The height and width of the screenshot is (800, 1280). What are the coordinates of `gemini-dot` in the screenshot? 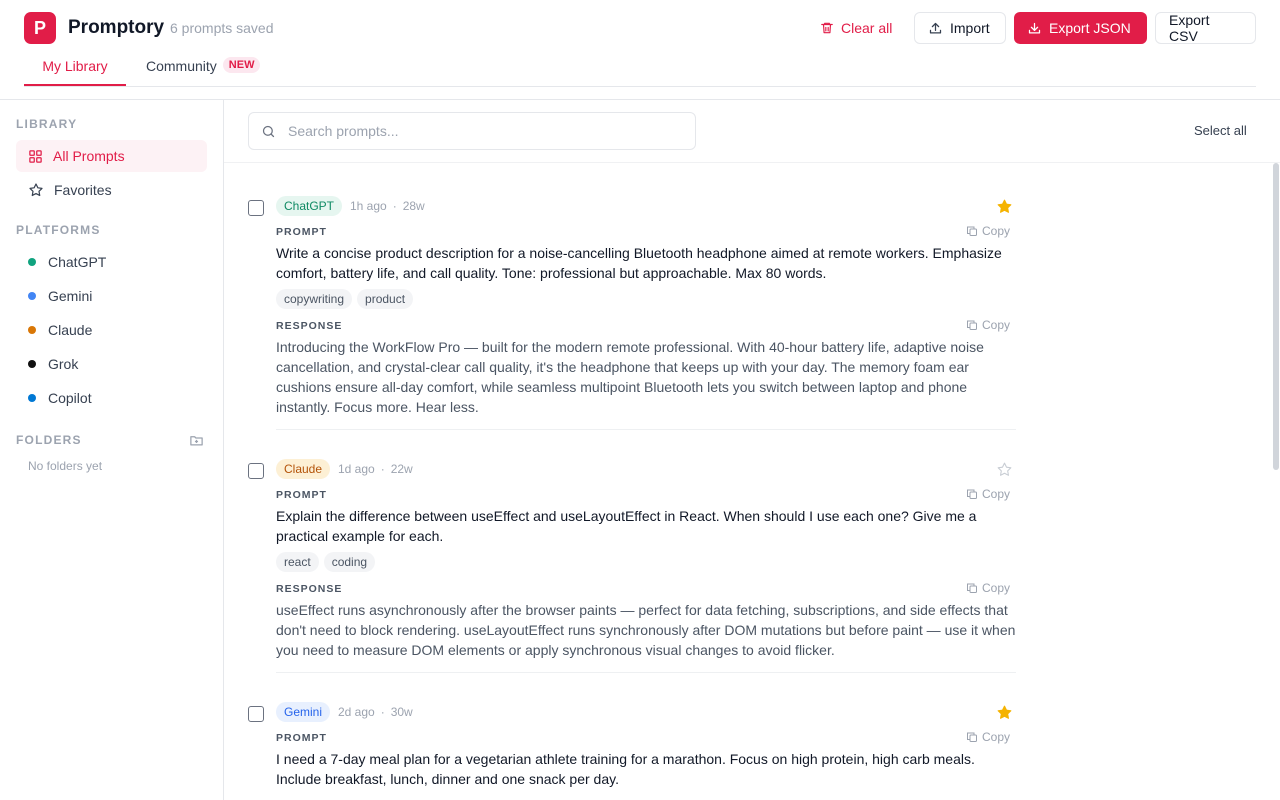 It's located at (32, 296).